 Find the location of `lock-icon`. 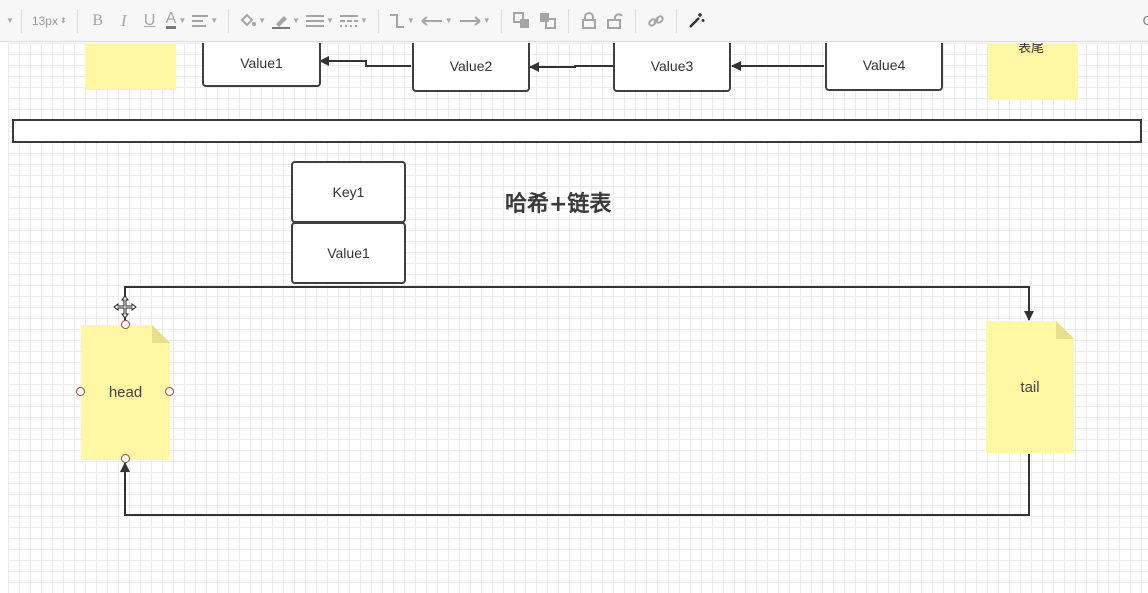

lock-icon is located at coordinates (588, 20).